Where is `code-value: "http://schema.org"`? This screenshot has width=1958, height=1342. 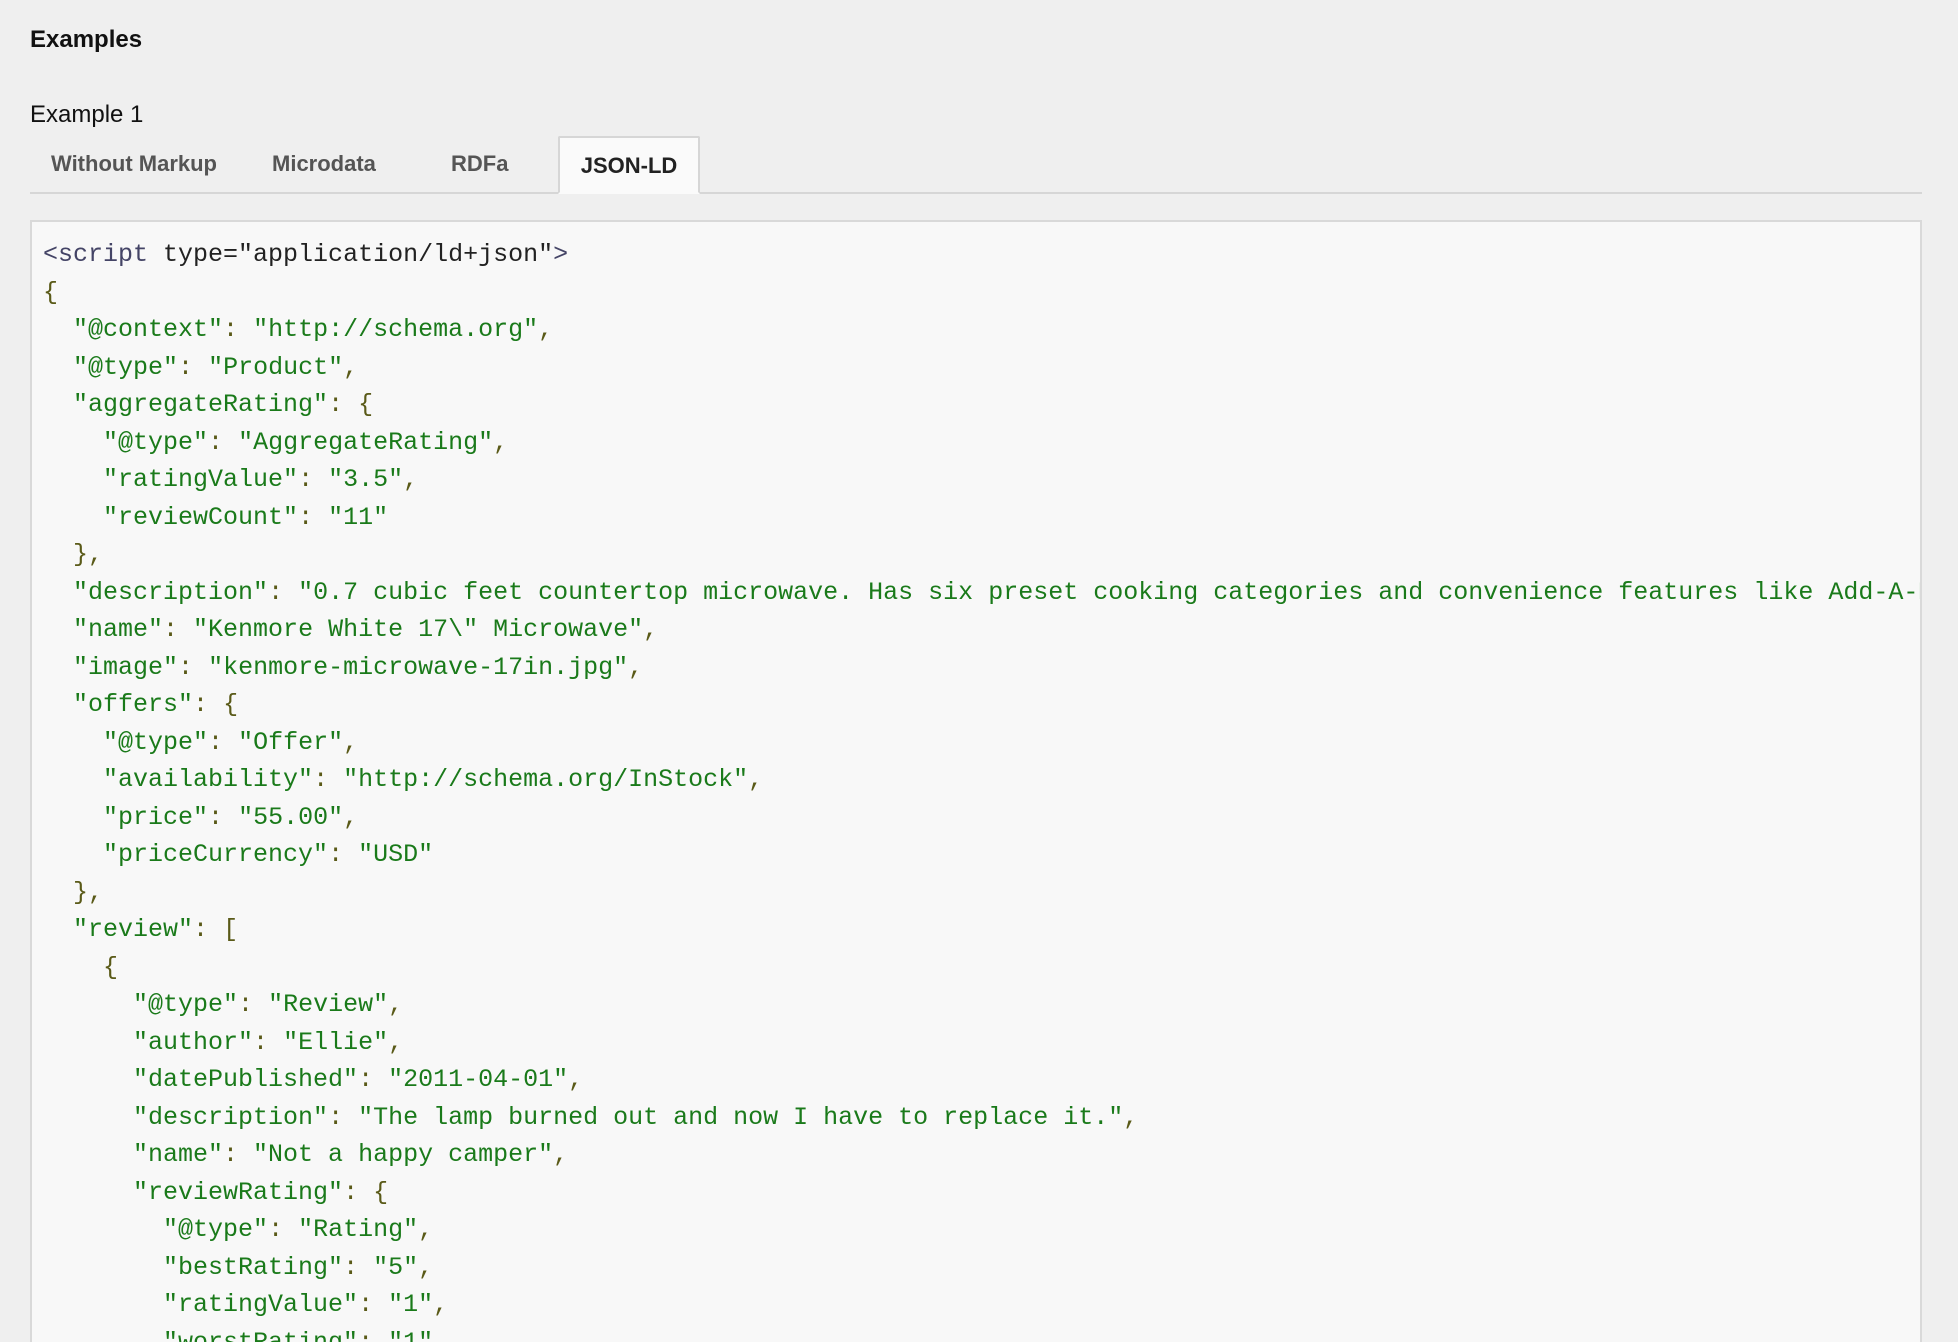 code-value: "http://schema.org" is located at coordinates (396, 329).